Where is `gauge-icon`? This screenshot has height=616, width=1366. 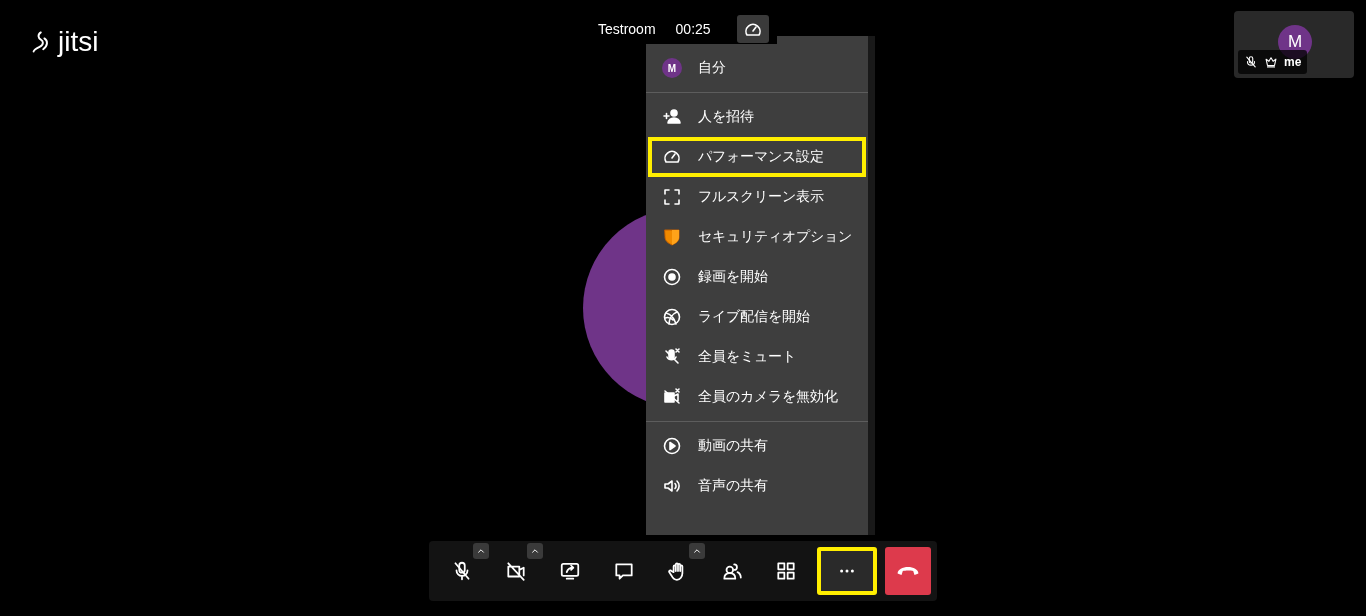 gauge-icon is located at coordinates (752, 29).